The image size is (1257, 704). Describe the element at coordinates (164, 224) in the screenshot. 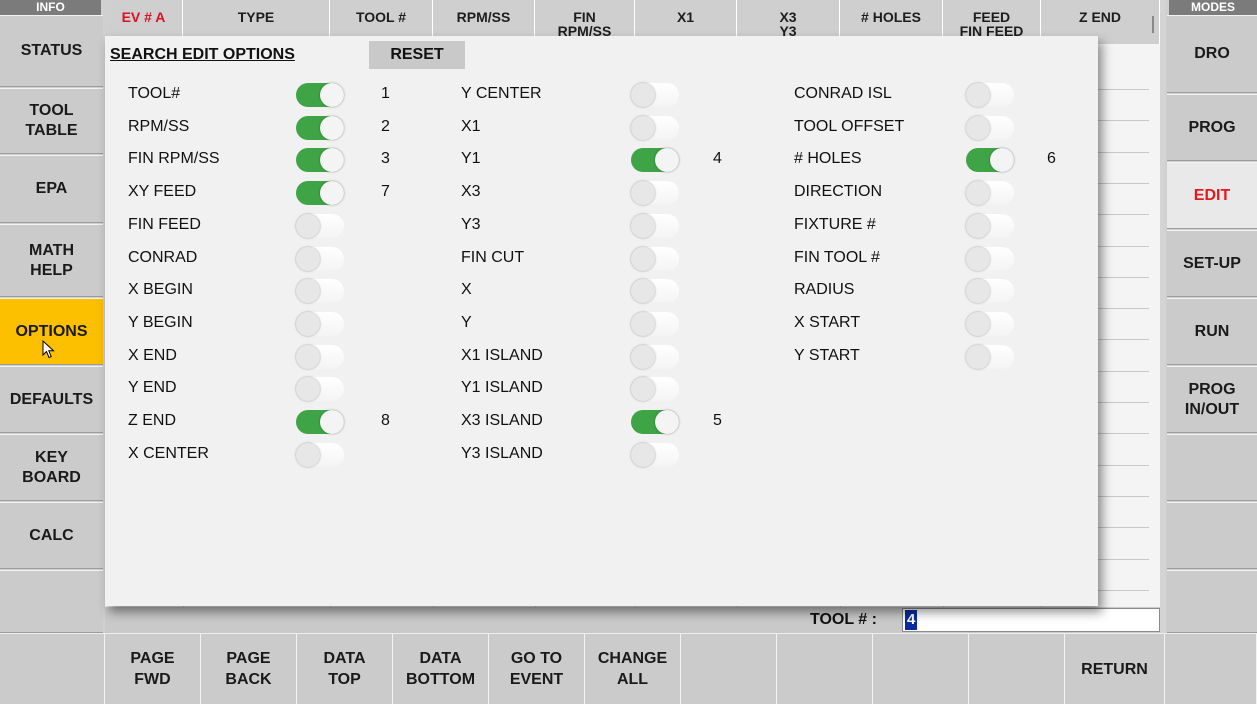

I see `option-label-fin-feed: FIN FEED` at that location.